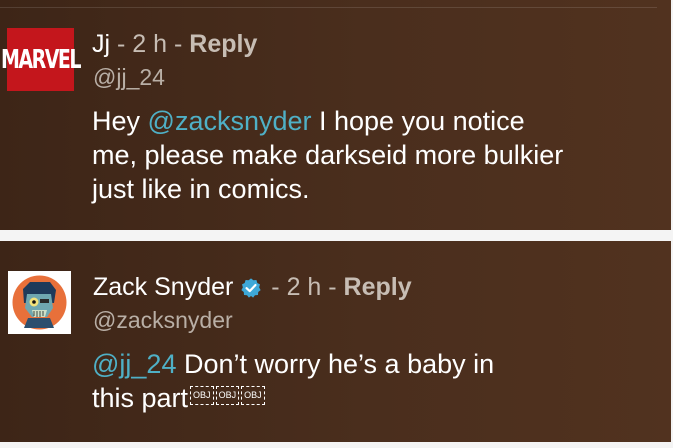 This screenshot has height=448, width=673. What do you see at coordinates (129, 77) in the screenshot?
I see `comment1-handle: @jj_24` at bounding box center [129, 77].